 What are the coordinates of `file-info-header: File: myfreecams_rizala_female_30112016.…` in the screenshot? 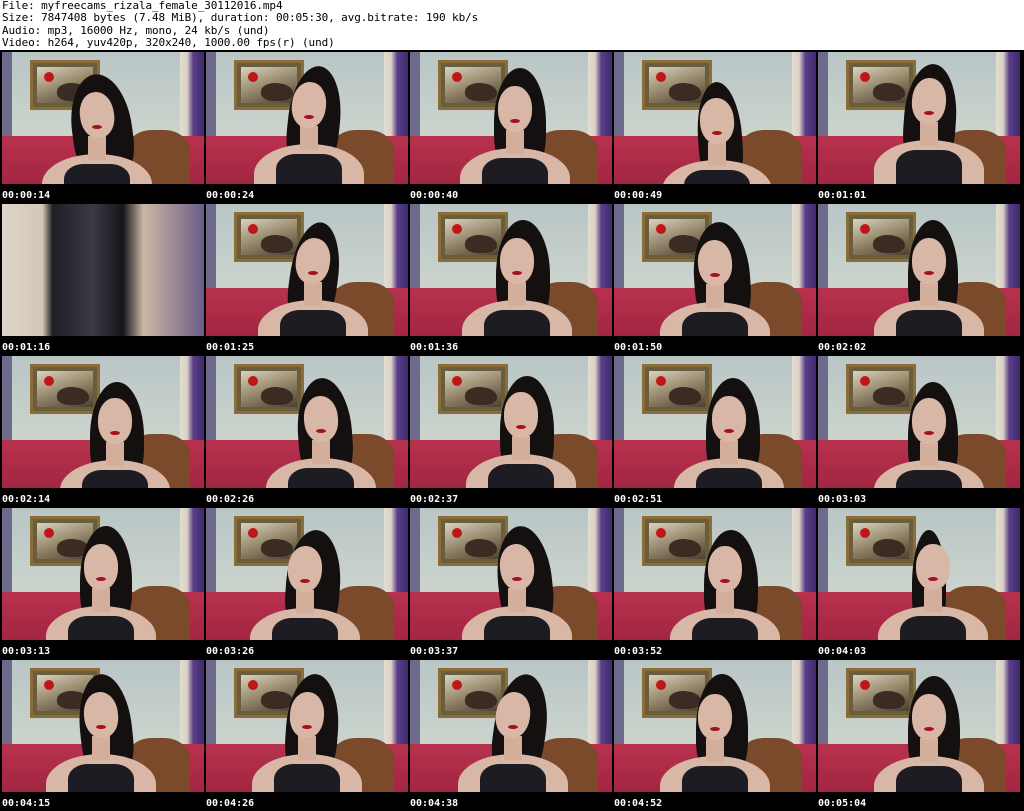 It's located at (512, 25).